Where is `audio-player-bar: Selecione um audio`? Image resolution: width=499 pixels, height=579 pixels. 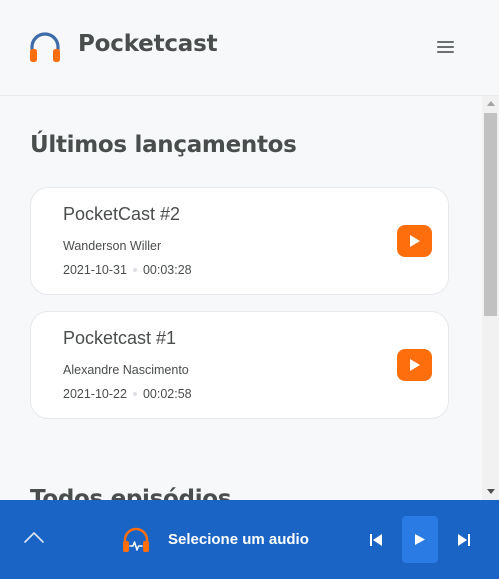
audio-player-bar: Selecione um audio is located at coordinates (249, 539).